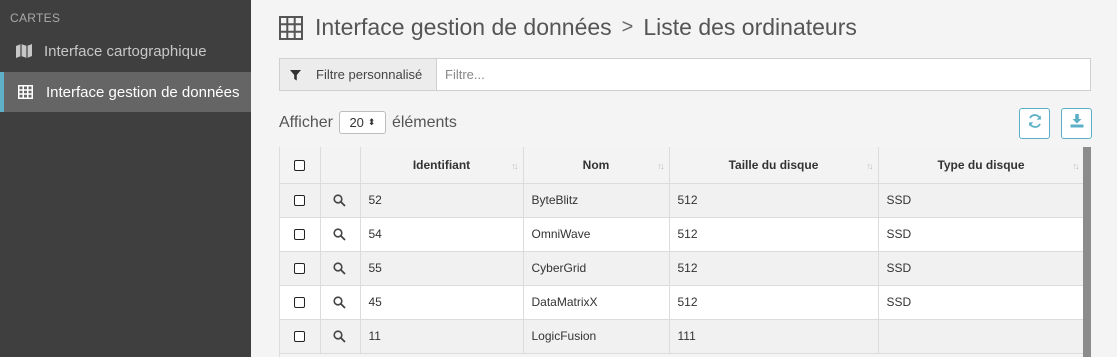 The image size is (1117, 357). I want to click on table-scrollbar, so click(1087, 252).